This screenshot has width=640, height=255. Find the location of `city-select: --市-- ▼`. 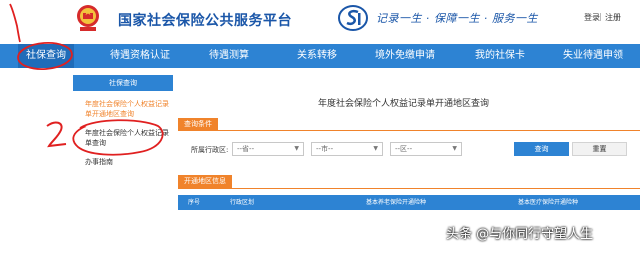

city-select: --市-- ▼ is located at coordinates (347, 149).